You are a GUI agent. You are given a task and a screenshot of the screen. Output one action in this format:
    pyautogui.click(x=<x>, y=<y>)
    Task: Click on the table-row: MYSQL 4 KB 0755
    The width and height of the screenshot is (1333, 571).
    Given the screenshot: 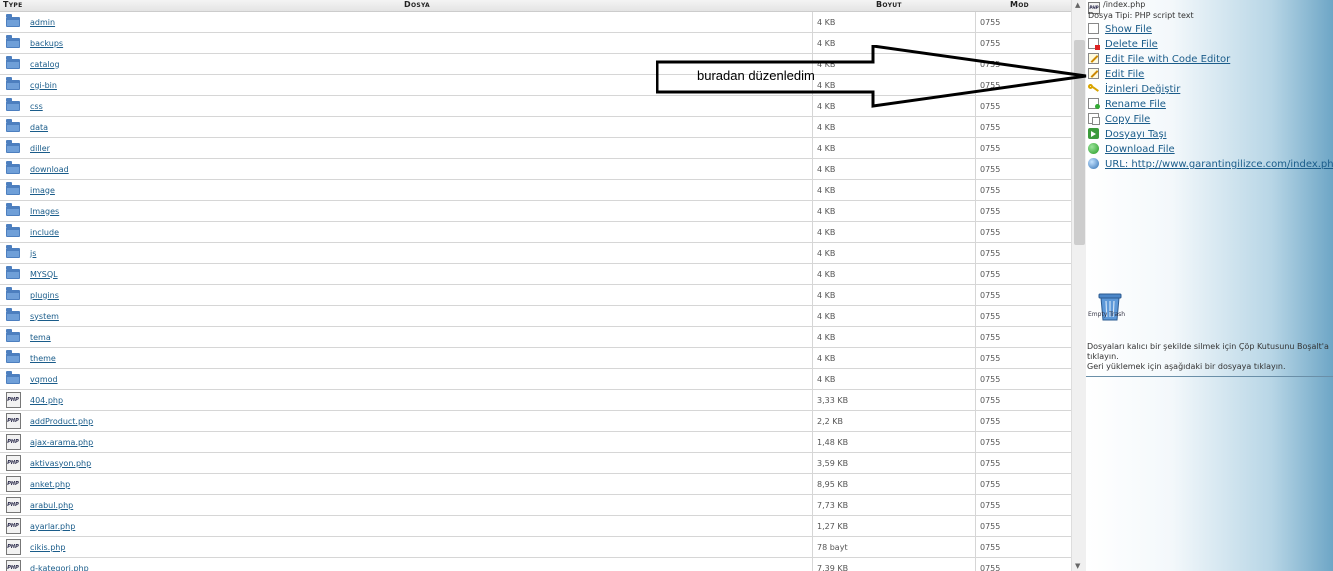 What is the action you would take?
    pyautogui.click(x=535, y=274)
    